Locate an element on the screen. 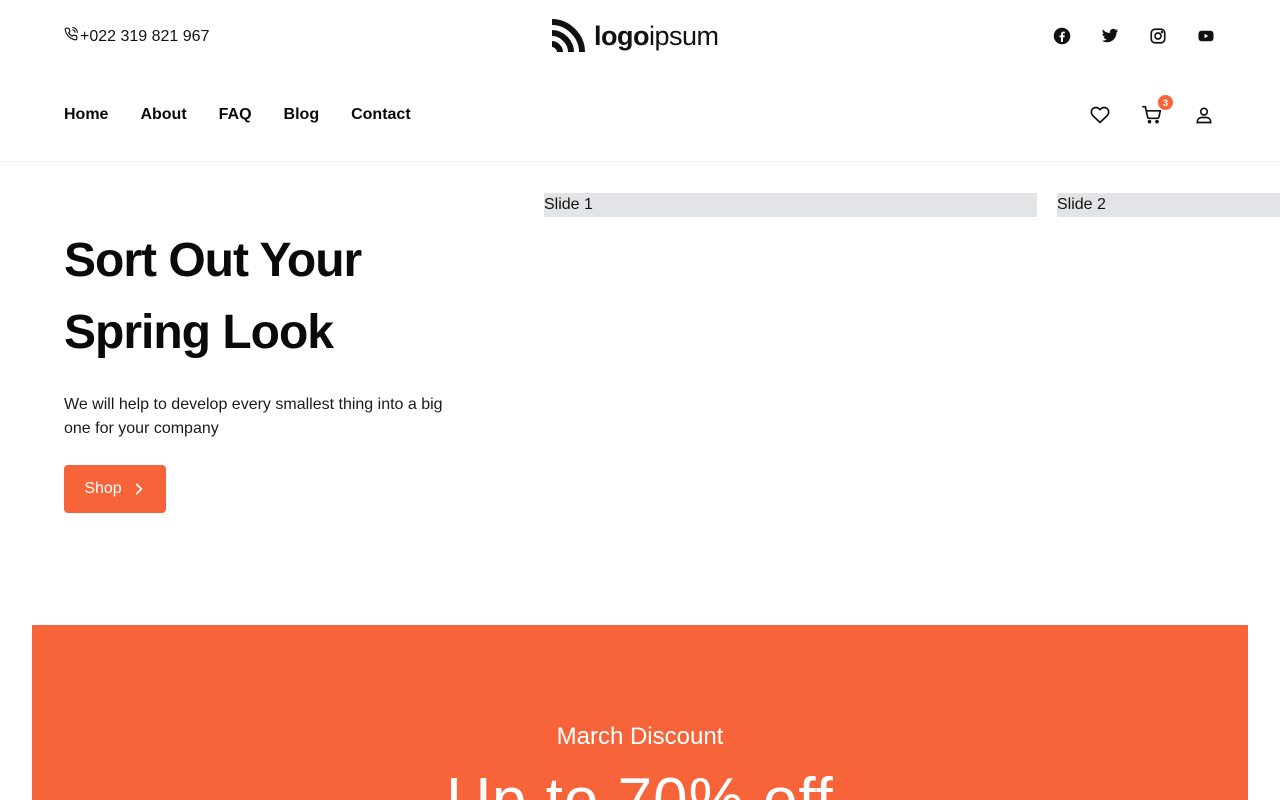 The image size is (1280, 800). nav-faq: FAQ is located at coordinates (235, 115).